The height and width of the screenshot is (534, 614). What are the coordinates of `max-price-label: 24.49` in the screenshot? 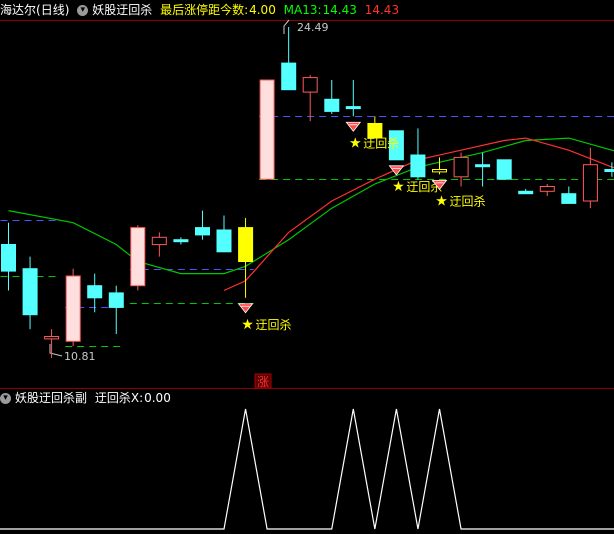 It's located at (313, 27).